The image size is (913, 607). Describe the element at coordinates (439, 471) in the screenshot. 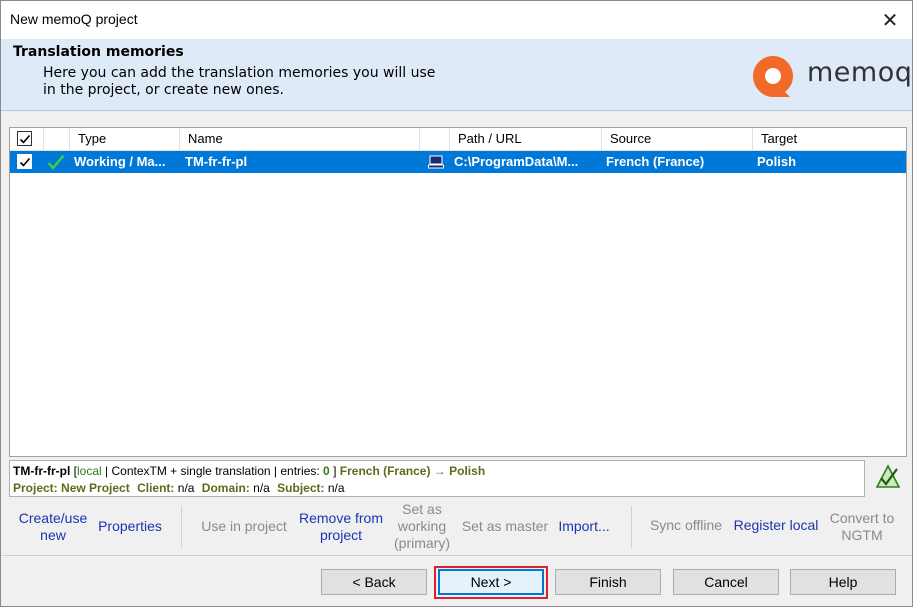

I see `info-arrow: →` at that location.